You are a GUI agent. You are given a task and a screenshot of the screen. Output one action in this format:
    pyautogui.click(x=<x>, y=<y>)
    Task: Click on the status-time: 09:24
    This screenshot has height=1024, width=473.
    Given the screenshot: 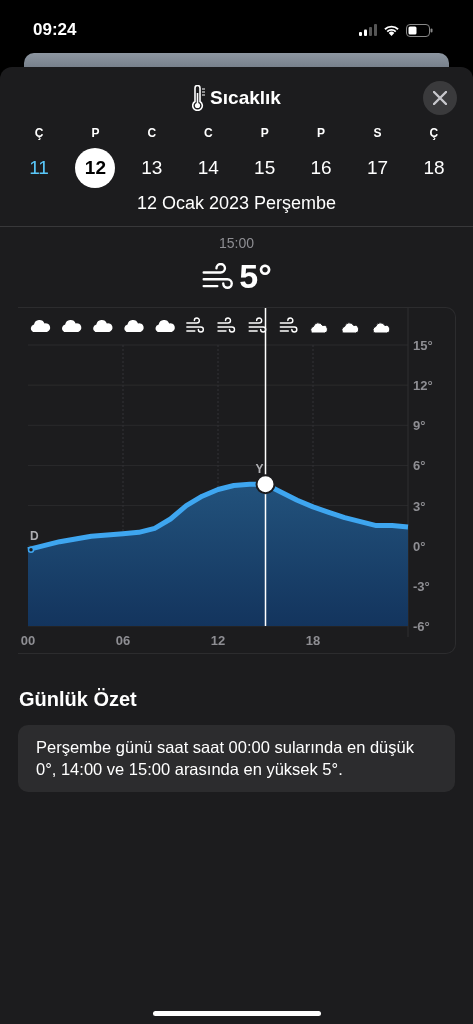 What is the action you would take?
    pyautogui.click(x=55, y=30)
    